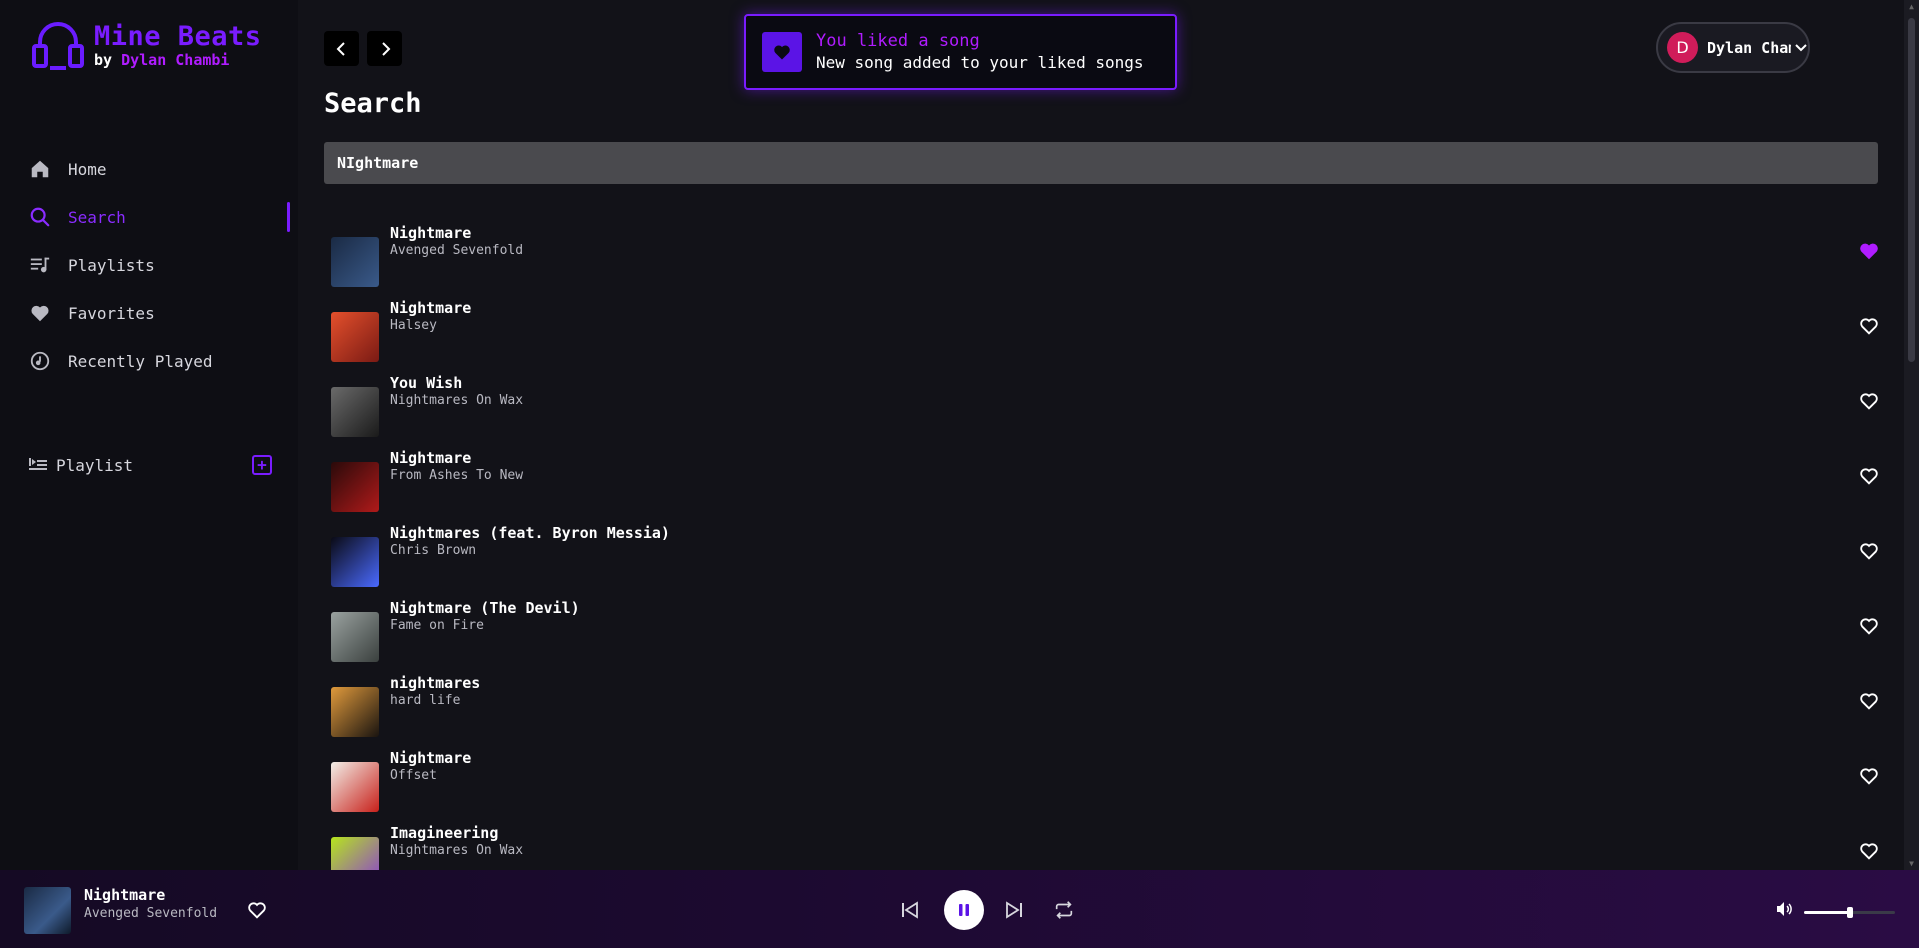 The image size is (1919, 948). Describe the element at coordinates (898, 41) in the screenshot. I see `toast-title: You liked a song` at that location.